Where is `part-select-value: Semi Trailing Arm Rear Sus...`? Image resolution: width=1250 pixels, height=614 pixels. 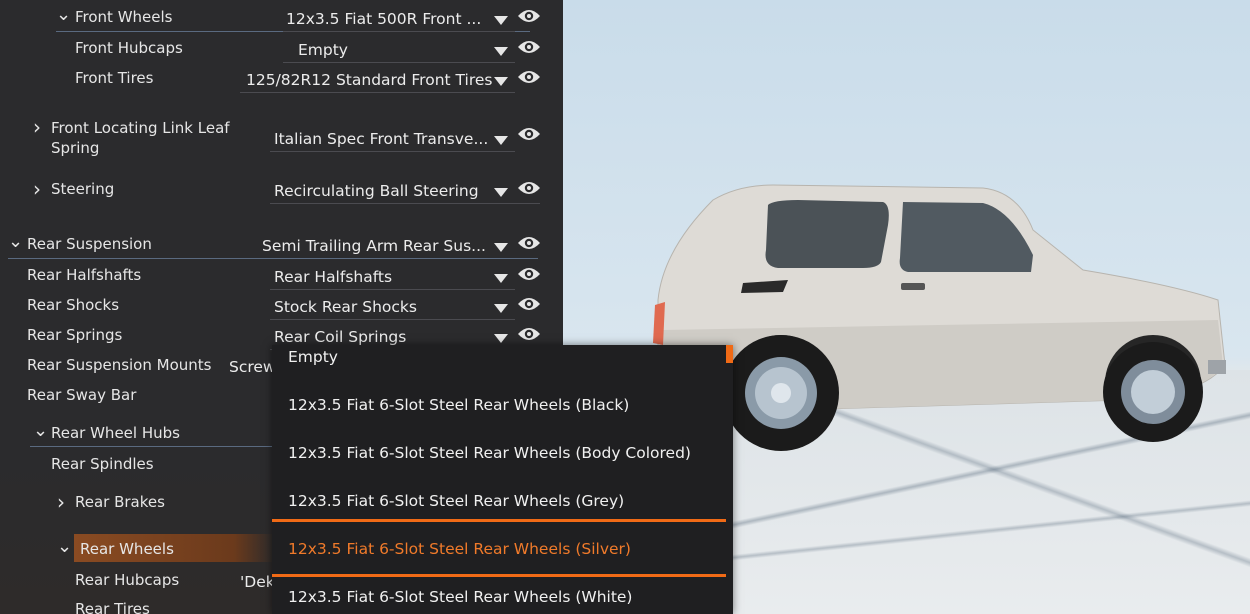
part-select-value: Semi Trailing Arm Rear Sus... is located at coordinates (374, 246).